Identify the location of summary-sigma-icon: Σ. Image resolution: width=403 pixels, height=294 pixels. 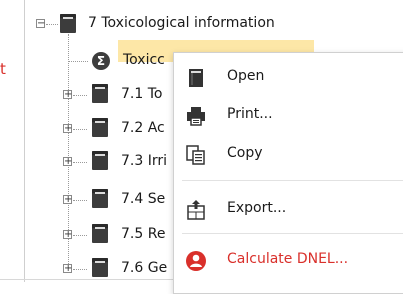
(101, 61).